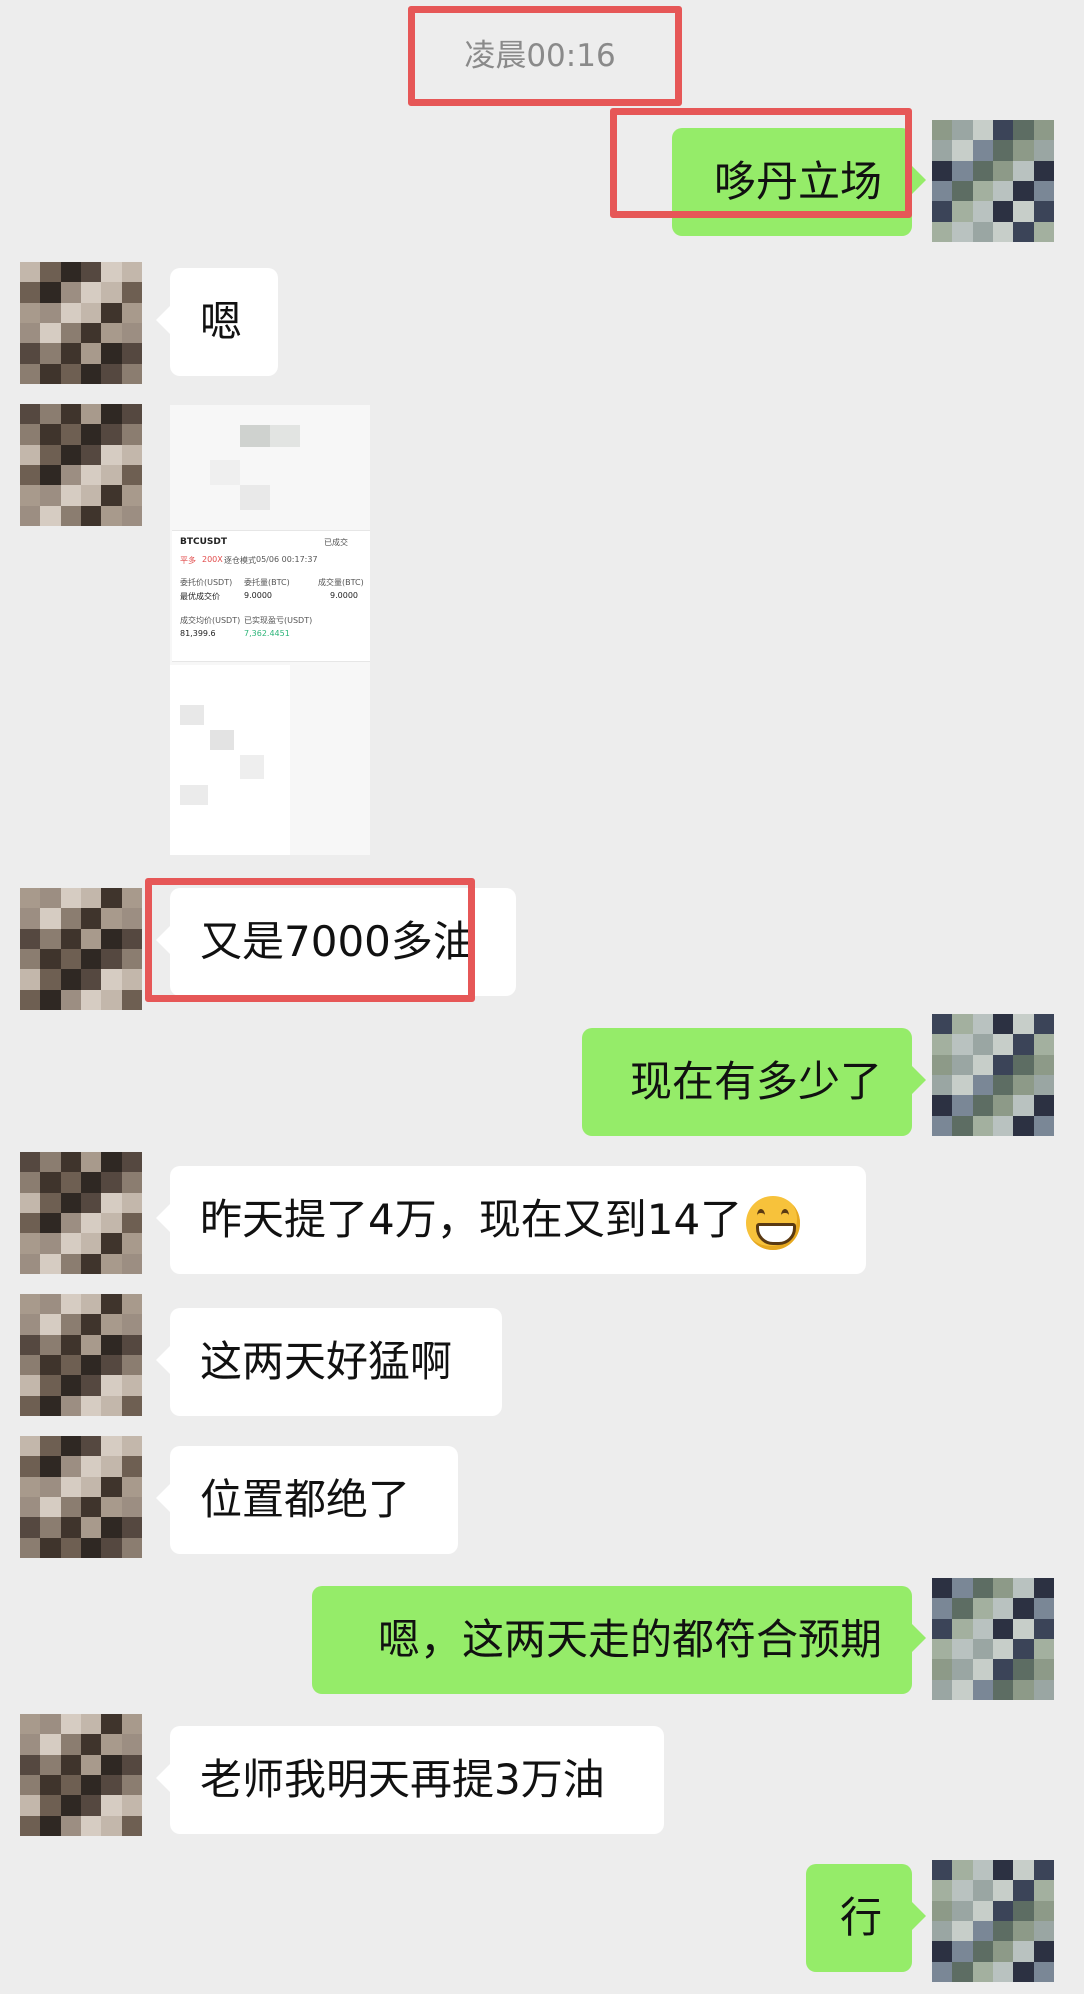 The height and width of the screenshot is (1994, 1084). I want to click on order-col2-label: 委托量(BTC), so click(267, 582).